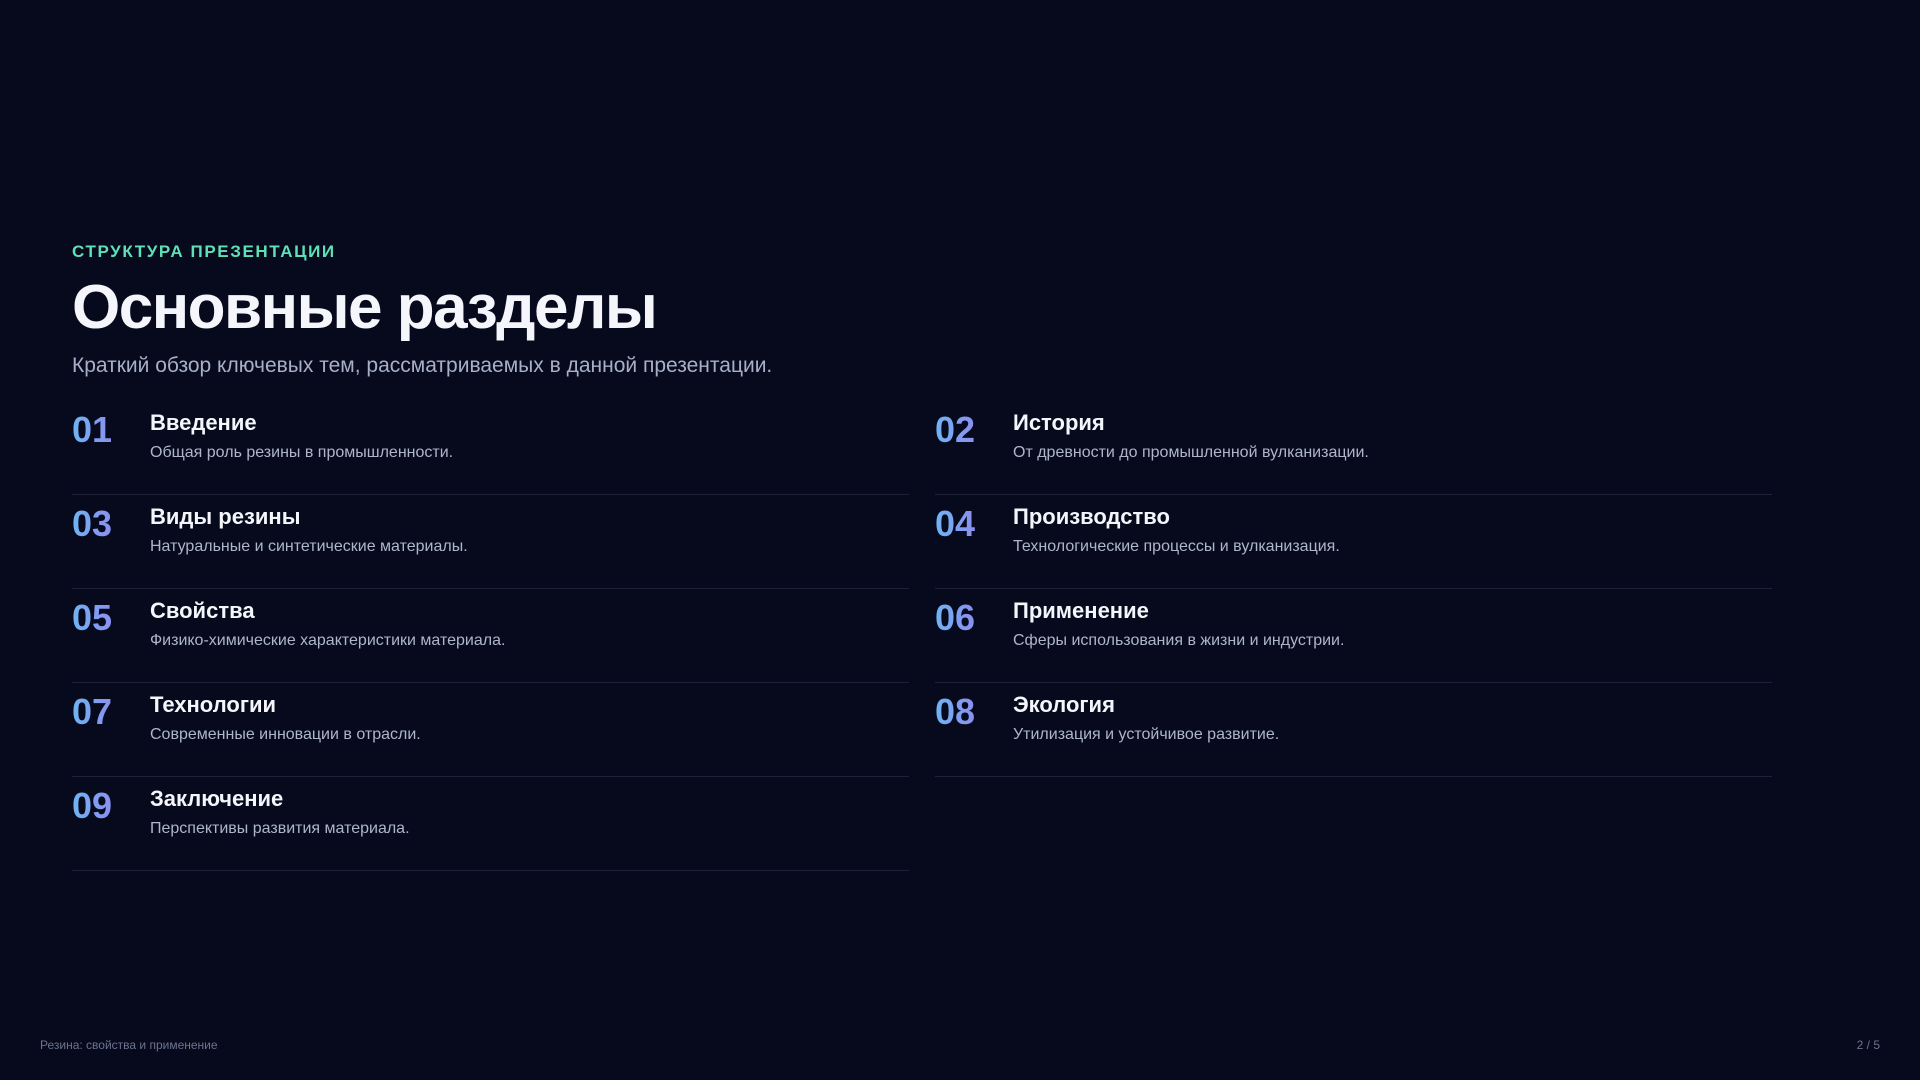 This screenshot has height=1080, width=1920. Describe the element at coordinates (92, 805) in the screenshot. I see `section-number: 09` at that location.